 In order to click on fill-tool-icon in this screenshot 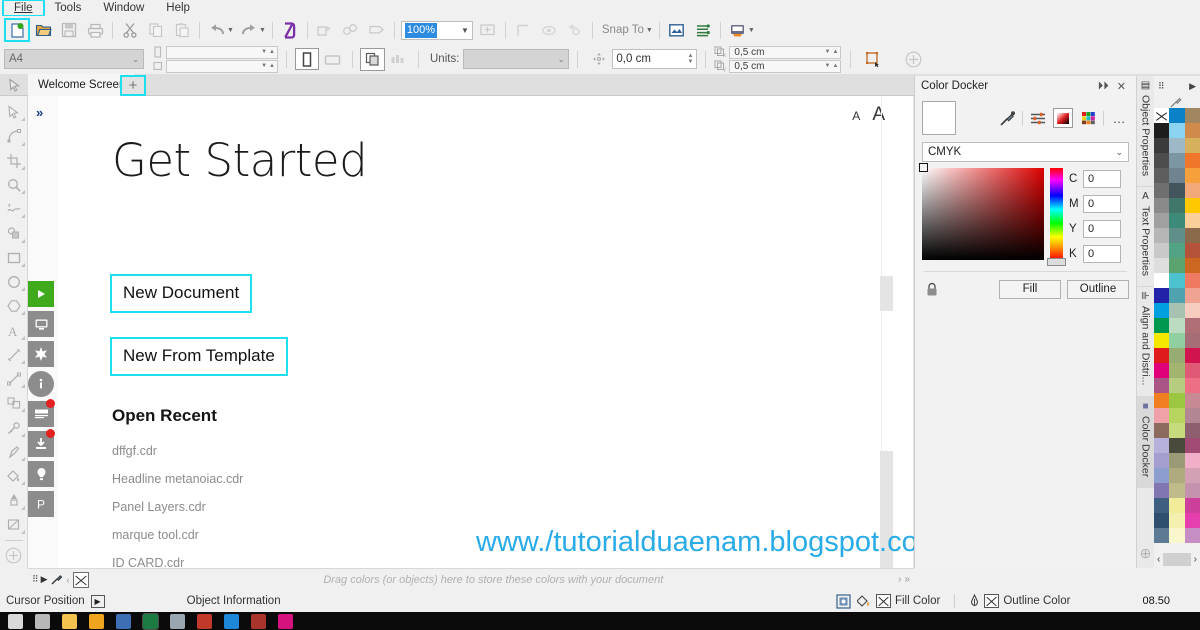, I will do `click(14, 476)`.